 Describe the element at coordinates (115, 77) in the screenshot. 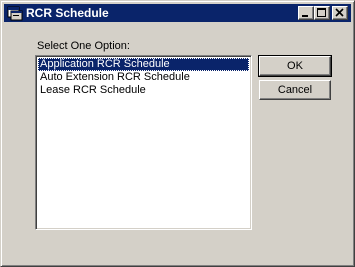

I see `option-label: Auto Extension RCR Schedule` at that location.